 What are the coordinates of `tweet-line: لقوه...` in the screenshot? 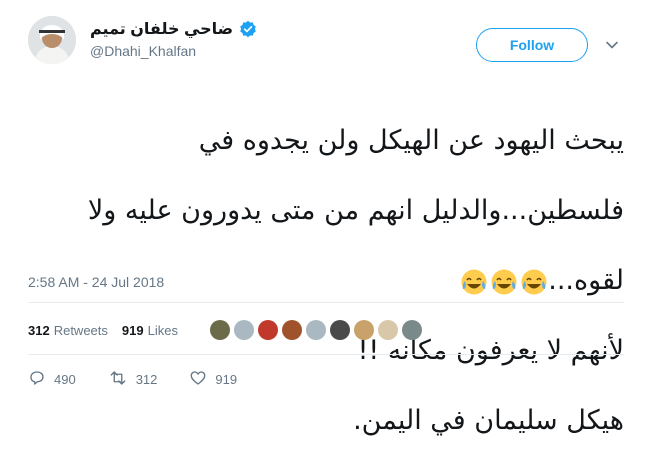 It's located at (586, 280).